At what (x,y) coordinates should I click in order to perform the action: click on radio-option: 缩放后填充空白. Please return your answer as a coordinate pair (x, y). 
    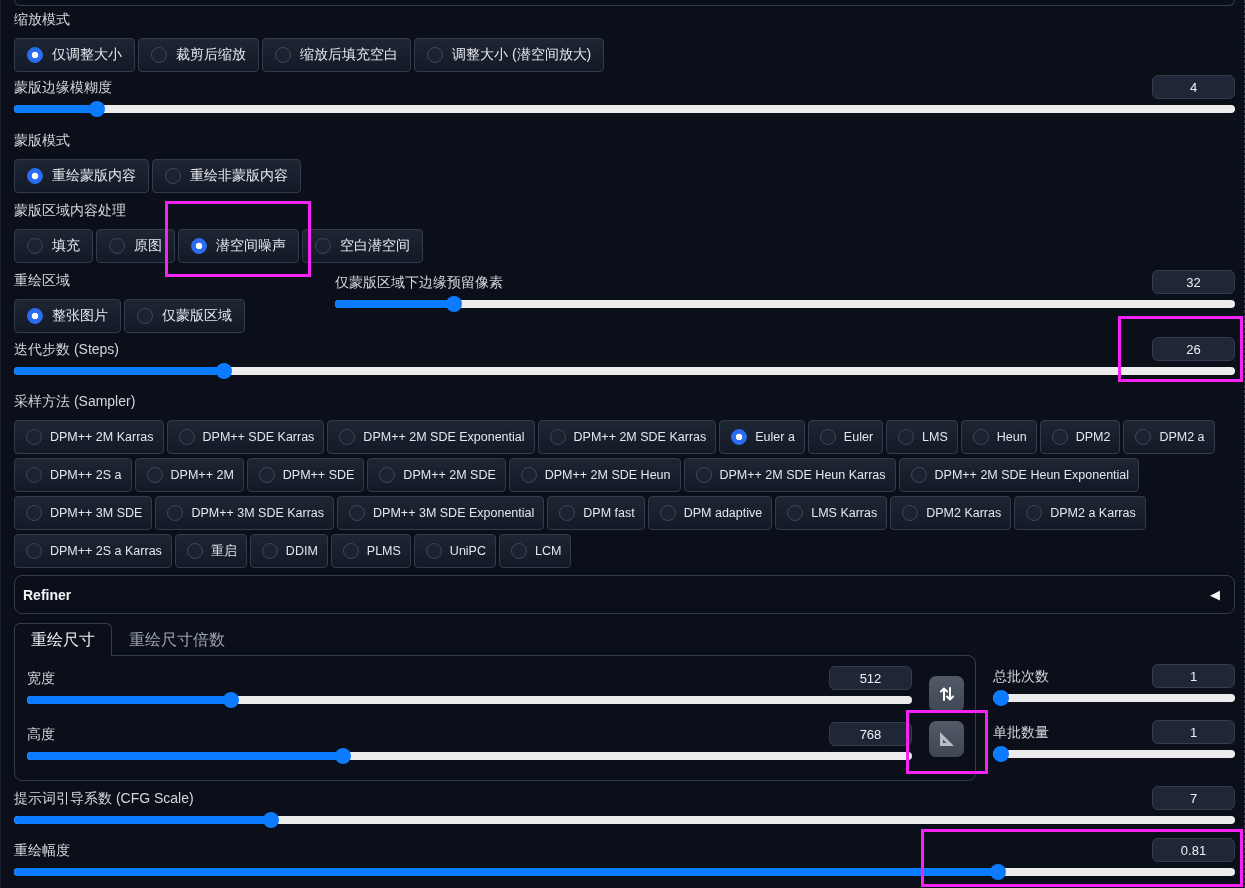
    Looking at the image, I should click on (336, 55).